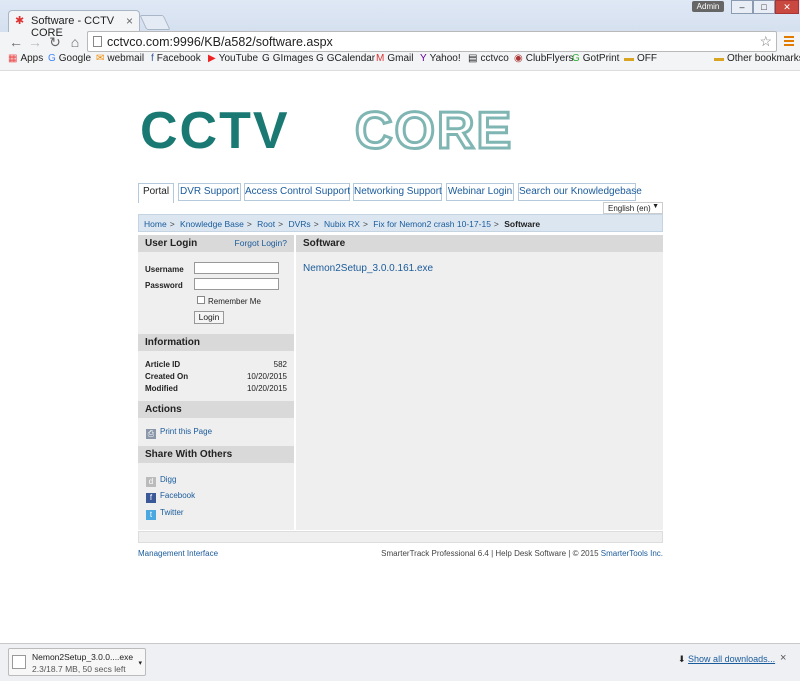 The height and width of the screenshot is (681, 800). Describe the element at coordinates (129, 21) in the screenshot. I see `close-tab-icon: ×` at that location.